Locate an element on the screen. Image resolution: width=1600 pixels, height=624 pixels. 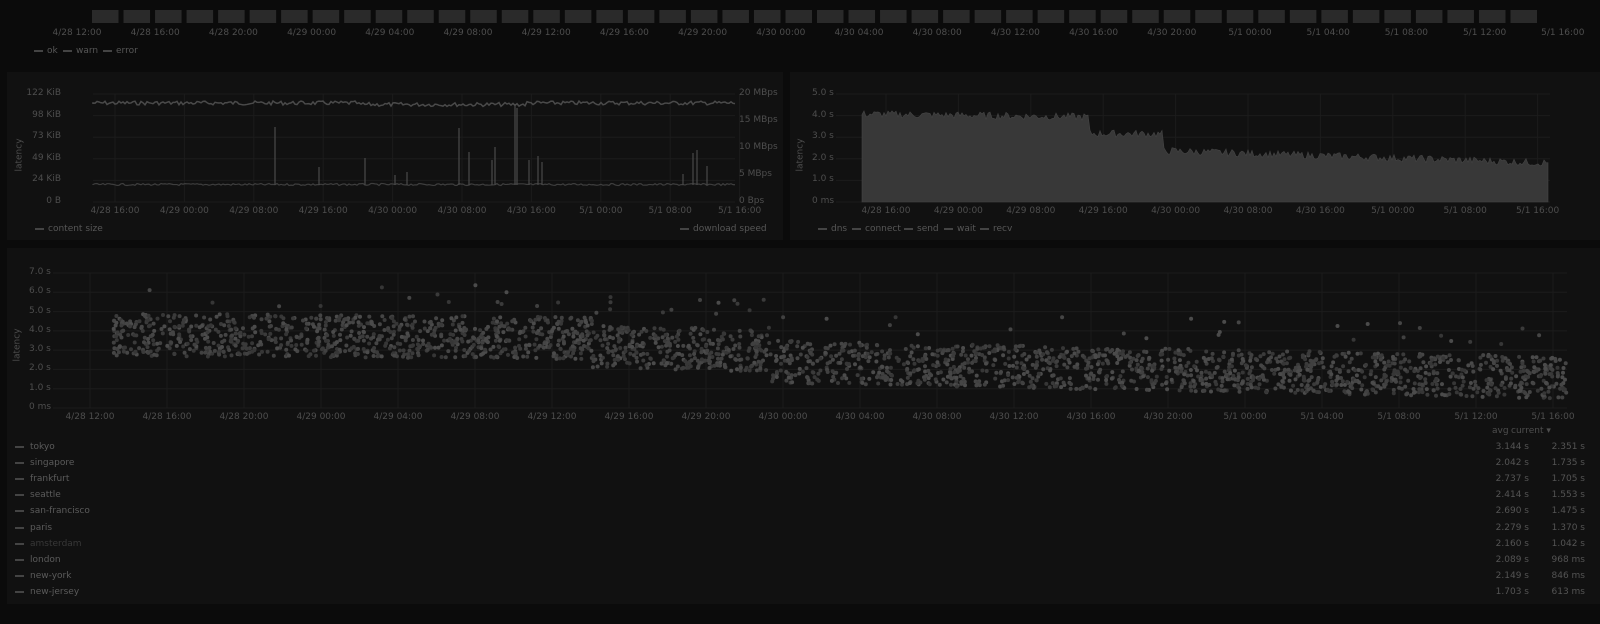
legend-warn: warn is located at coordinates (80, 51).